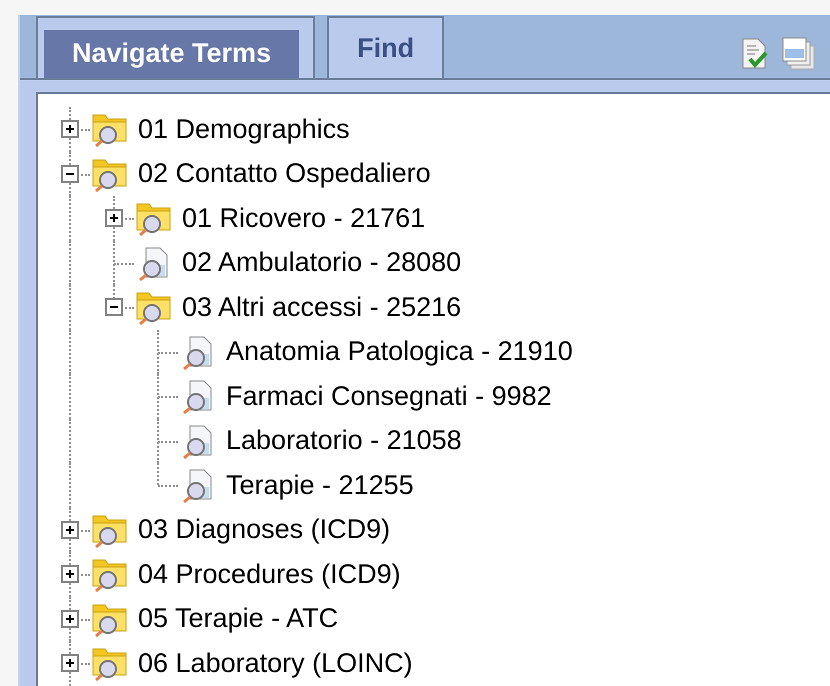  Describe the element at coordinates (344, 440) in the screenshot. I see `tree-item: Laboratorio - 21058` at that location.